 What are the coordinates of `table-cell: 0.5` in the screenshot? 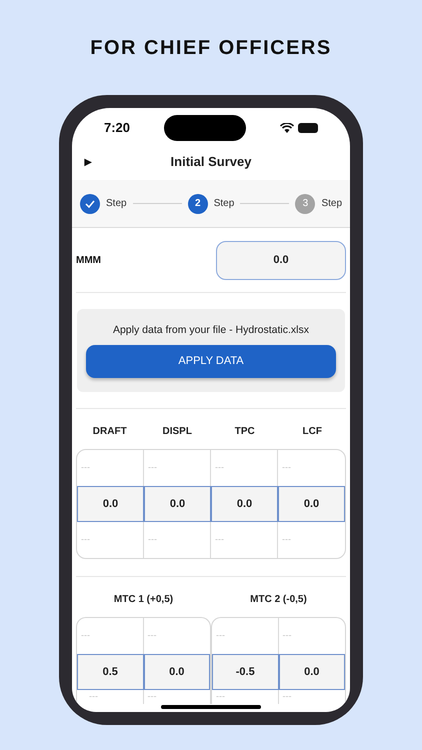 It's located at (110, 672).